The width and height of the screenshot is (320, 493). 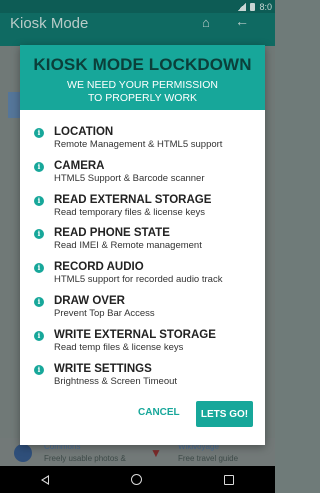 I want to click on nav-recents-icon, so click(x=229, y=479).